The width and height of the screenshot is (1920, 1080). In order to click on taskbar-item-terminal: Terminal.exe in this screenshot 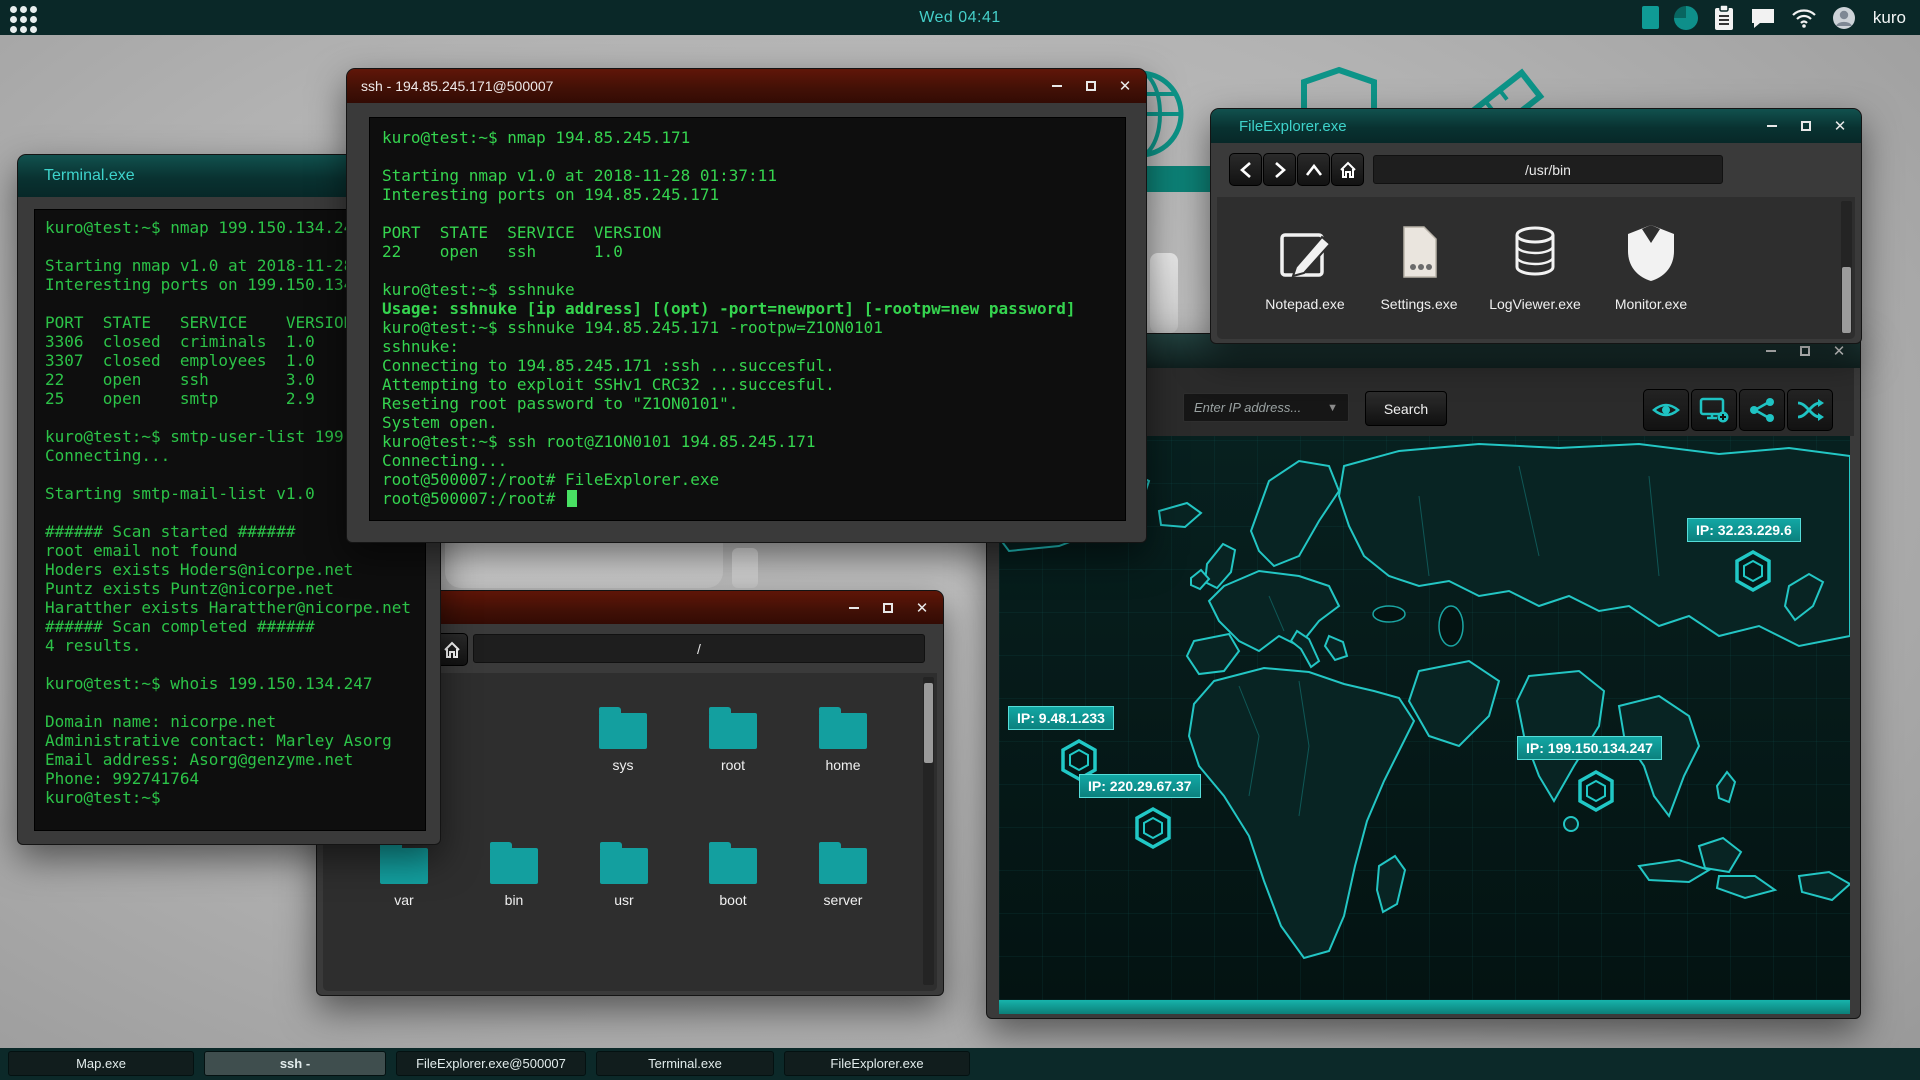, I will do `click(685, 1063)`.